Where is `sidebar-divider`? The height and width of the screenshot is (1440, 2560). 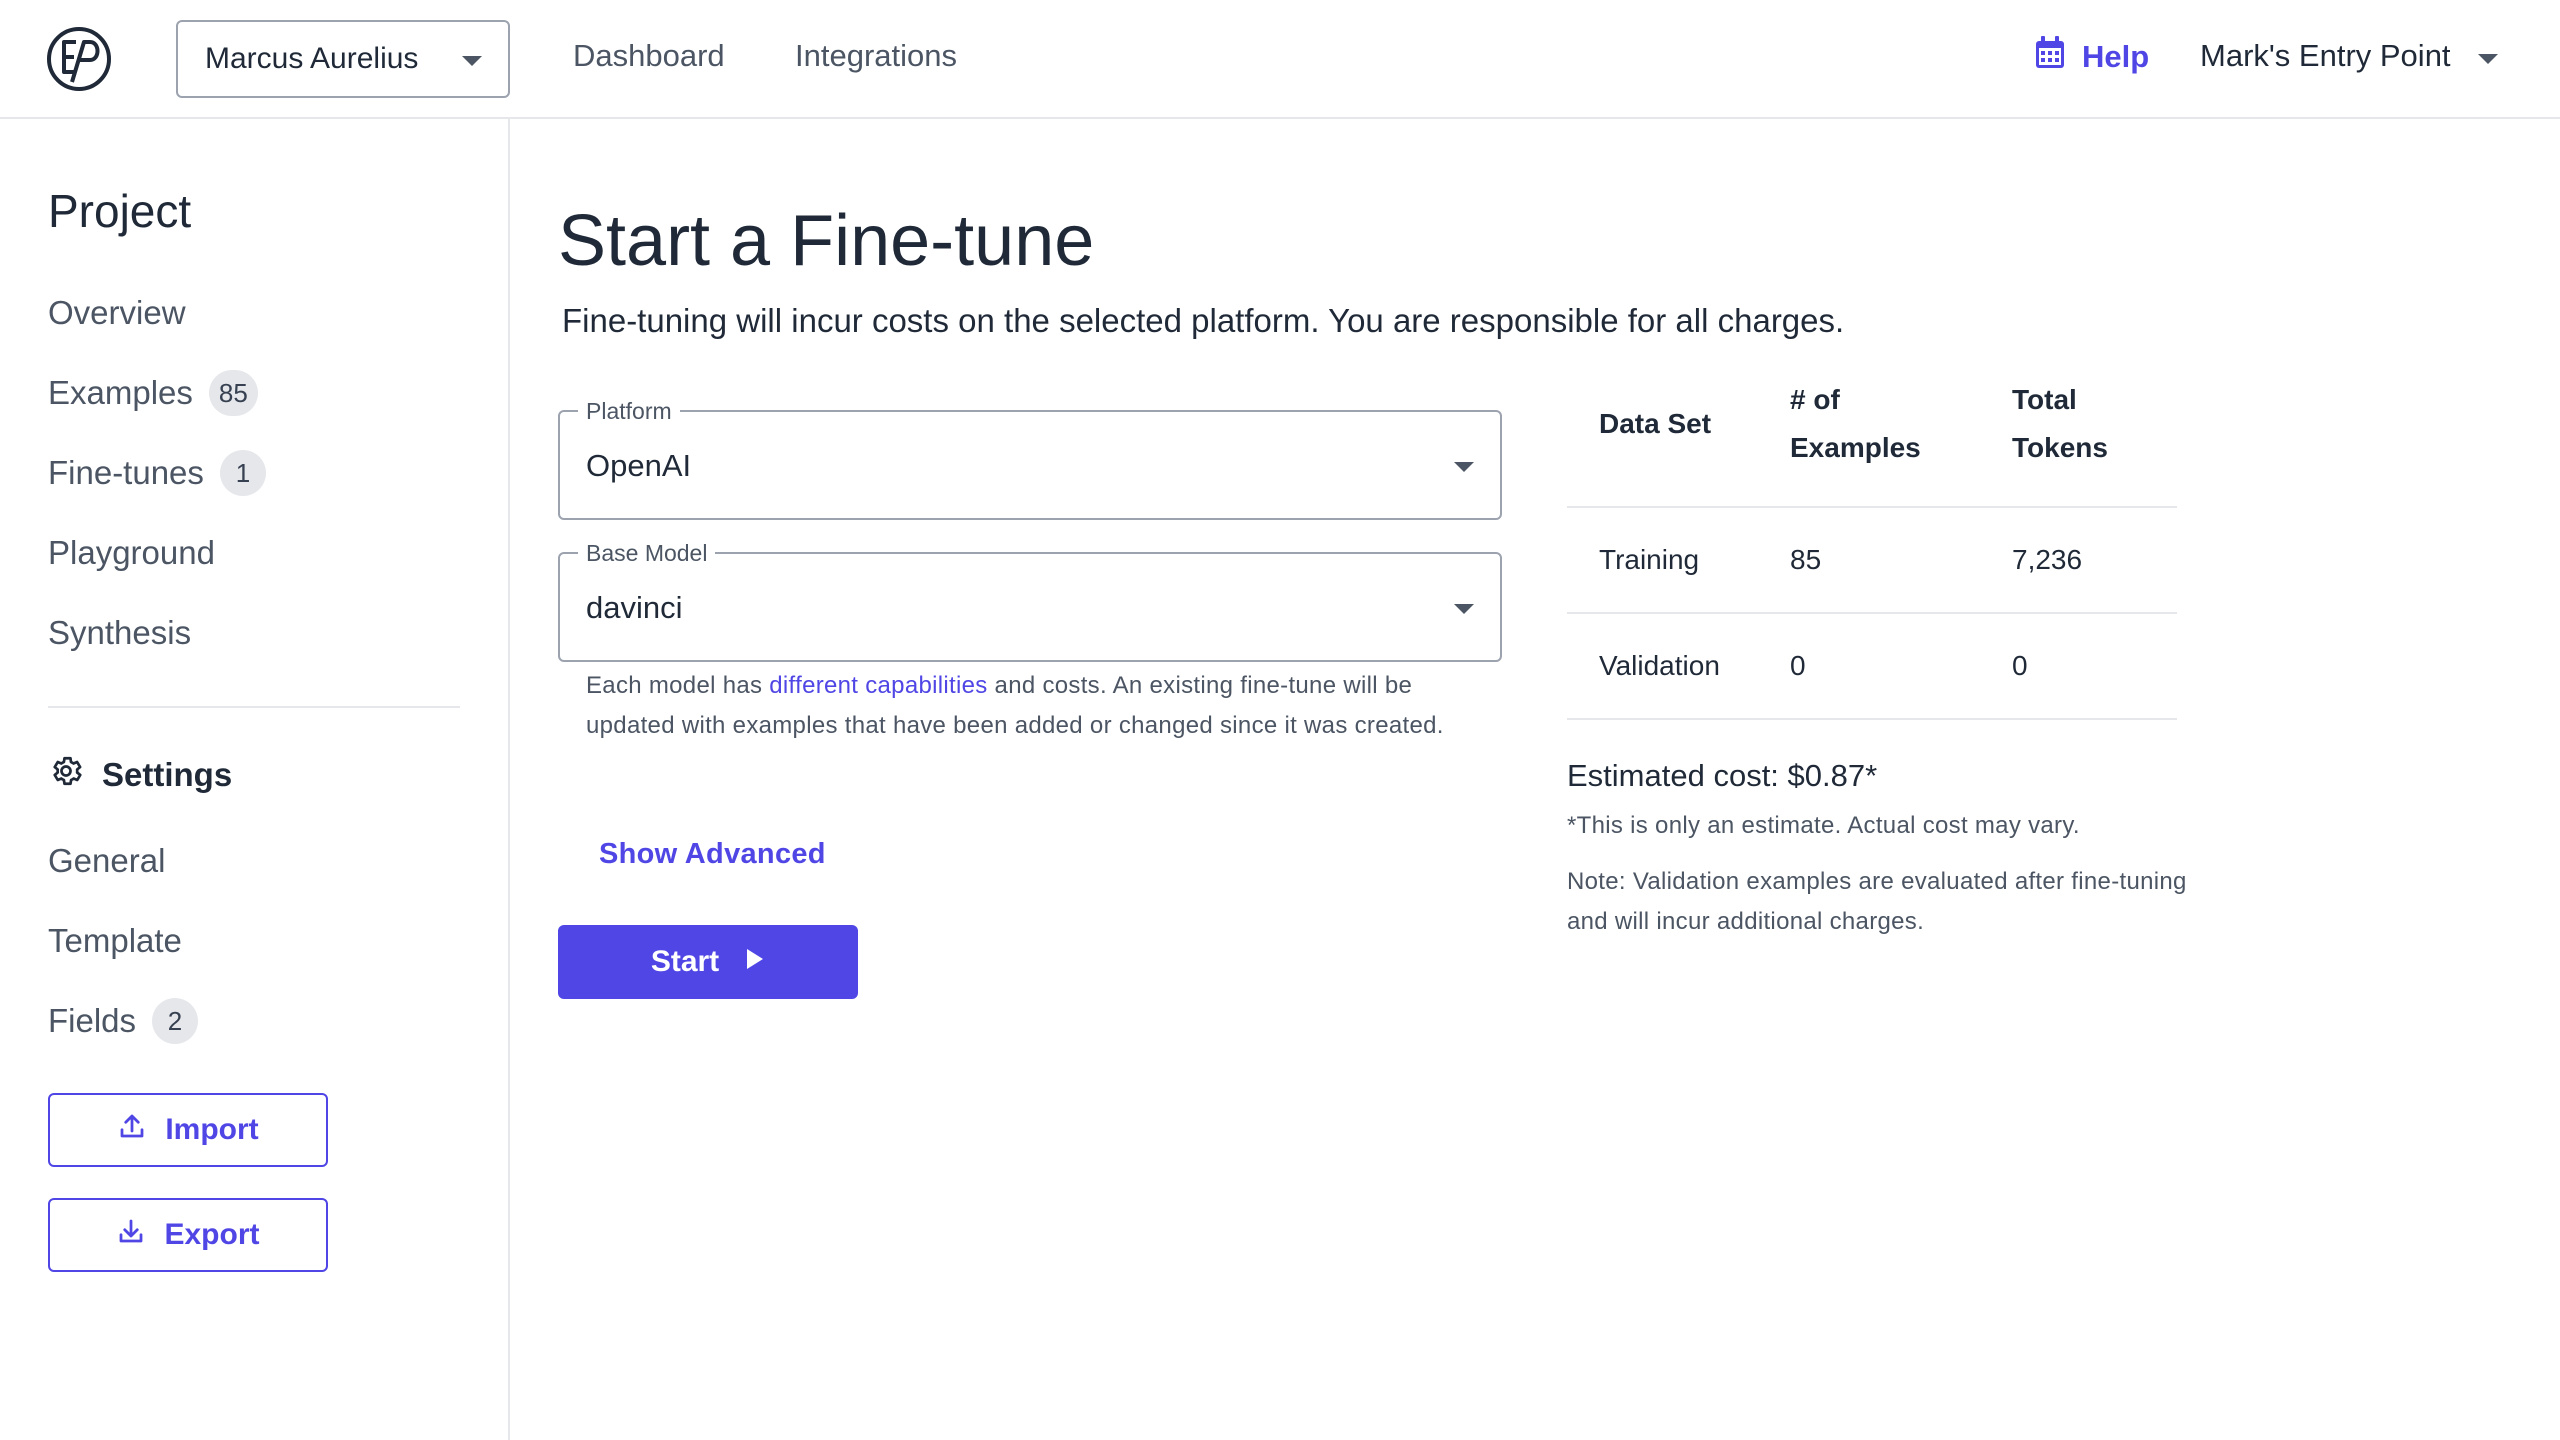
sidebar-divider is located at coordinates (254, 707).